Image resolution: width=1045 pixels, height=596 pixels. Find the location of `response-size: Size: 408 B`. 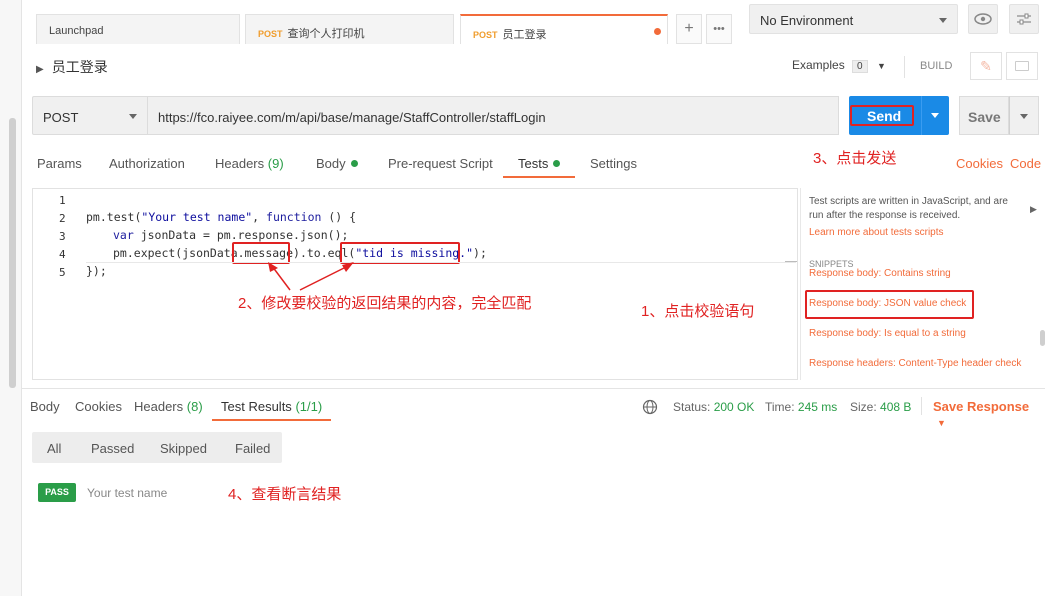

response-size: Size: 408 B is located at coordinates (880, 407).